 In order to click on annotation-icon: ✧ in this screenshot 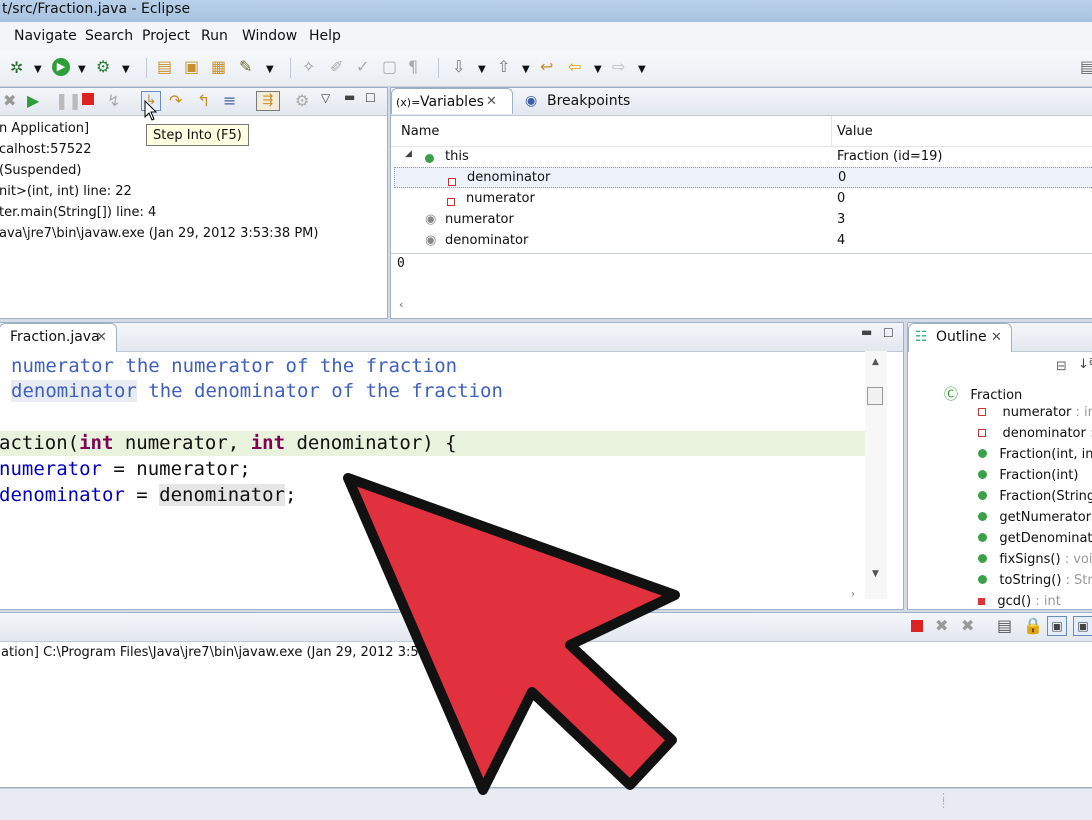, I will do `click(308, 67)`.